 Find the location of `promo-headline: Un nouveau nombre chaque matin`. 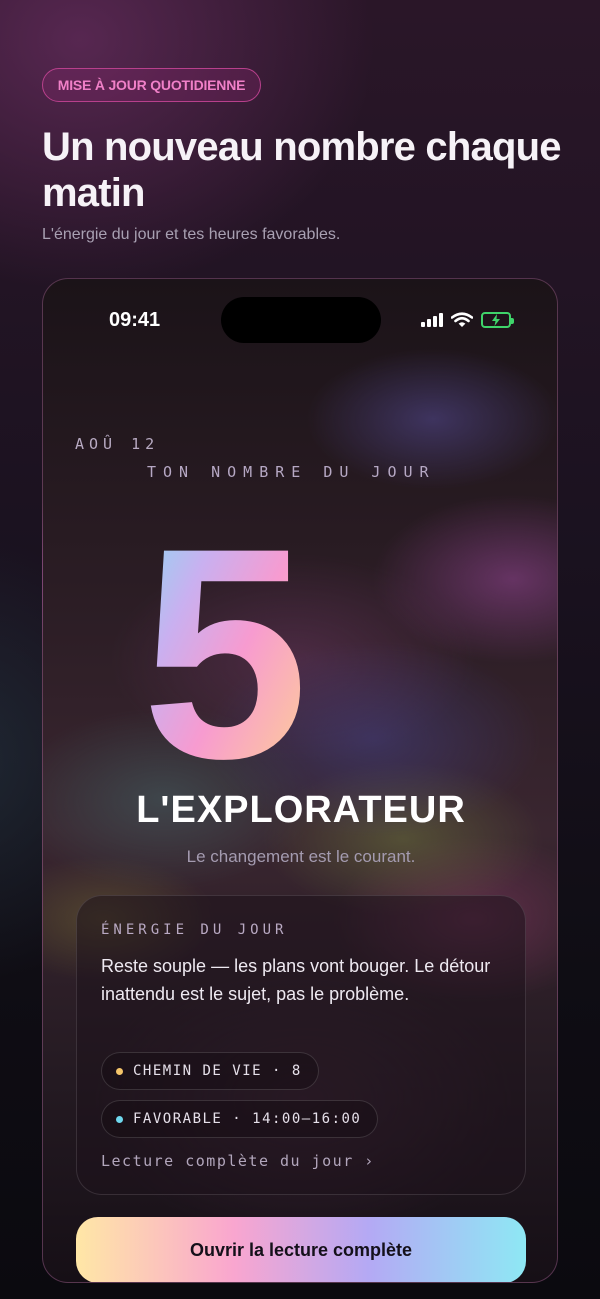

promo-headline: Un nouveau nombre chaque matin is located at coordinates (301, 170).